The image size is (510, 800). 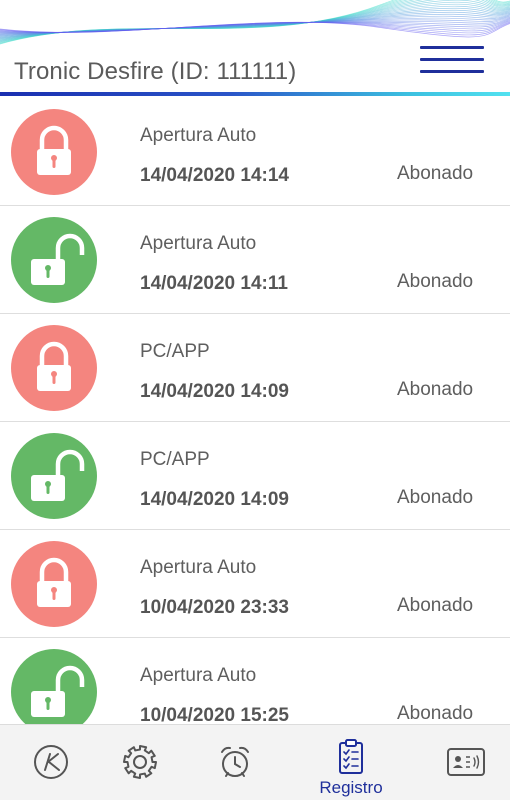 I want to click on bottom-navigation-bar: Registro, so click(x=255, y=762).